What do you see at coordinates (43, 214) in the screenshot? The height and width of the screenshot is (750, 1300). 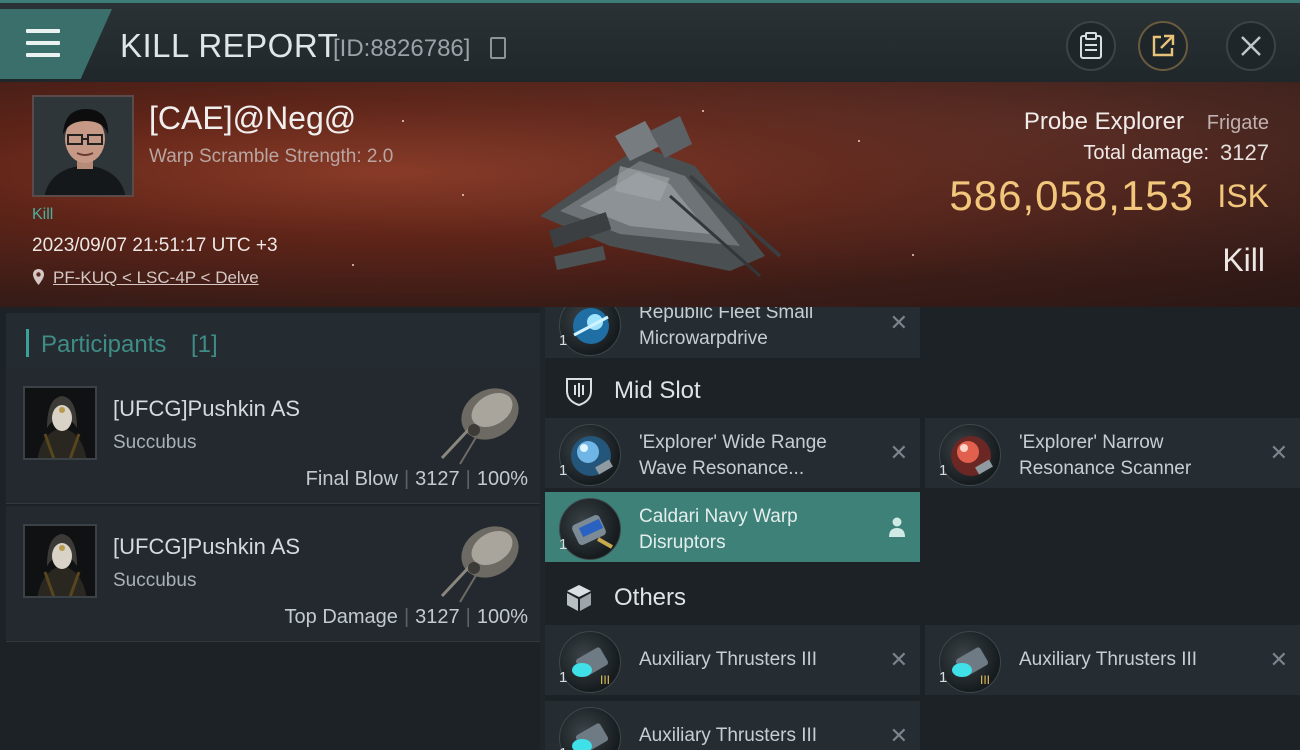 I see `kill-tag: Kill` at bounding box center [43, 214].